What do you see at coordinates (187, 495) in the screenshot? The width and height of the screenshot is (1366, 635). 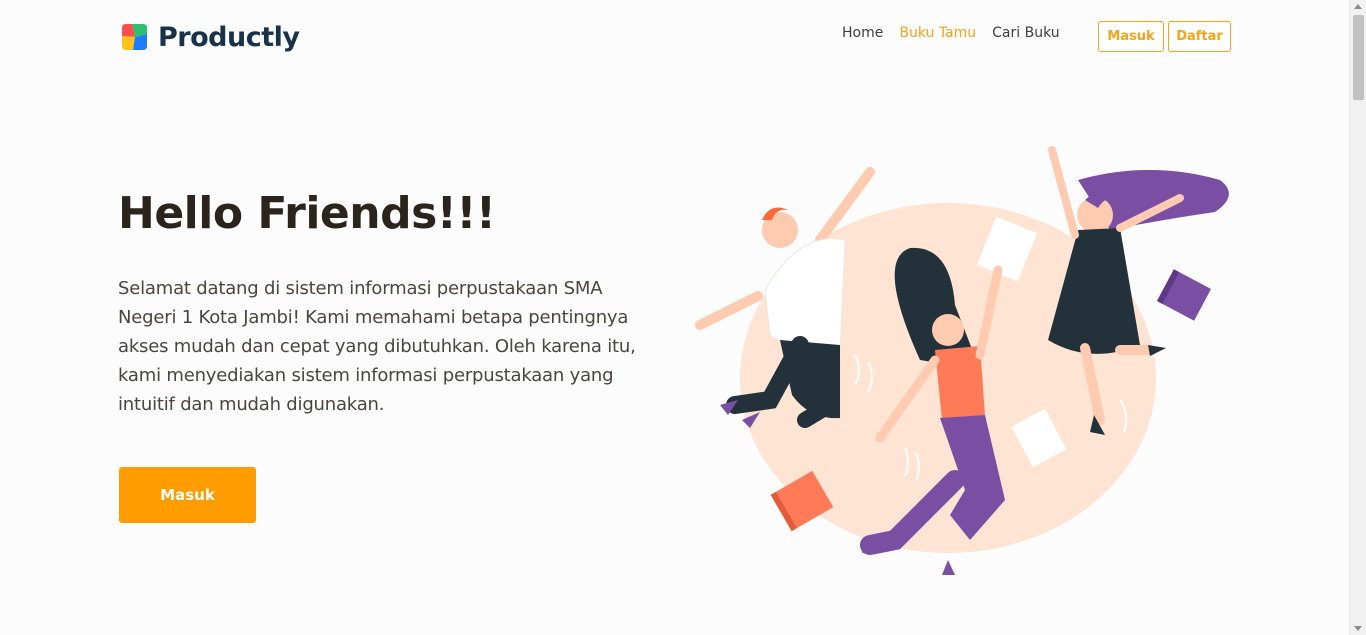 I see `hero-login-button: Masuk` at bounding box center [187, 495].